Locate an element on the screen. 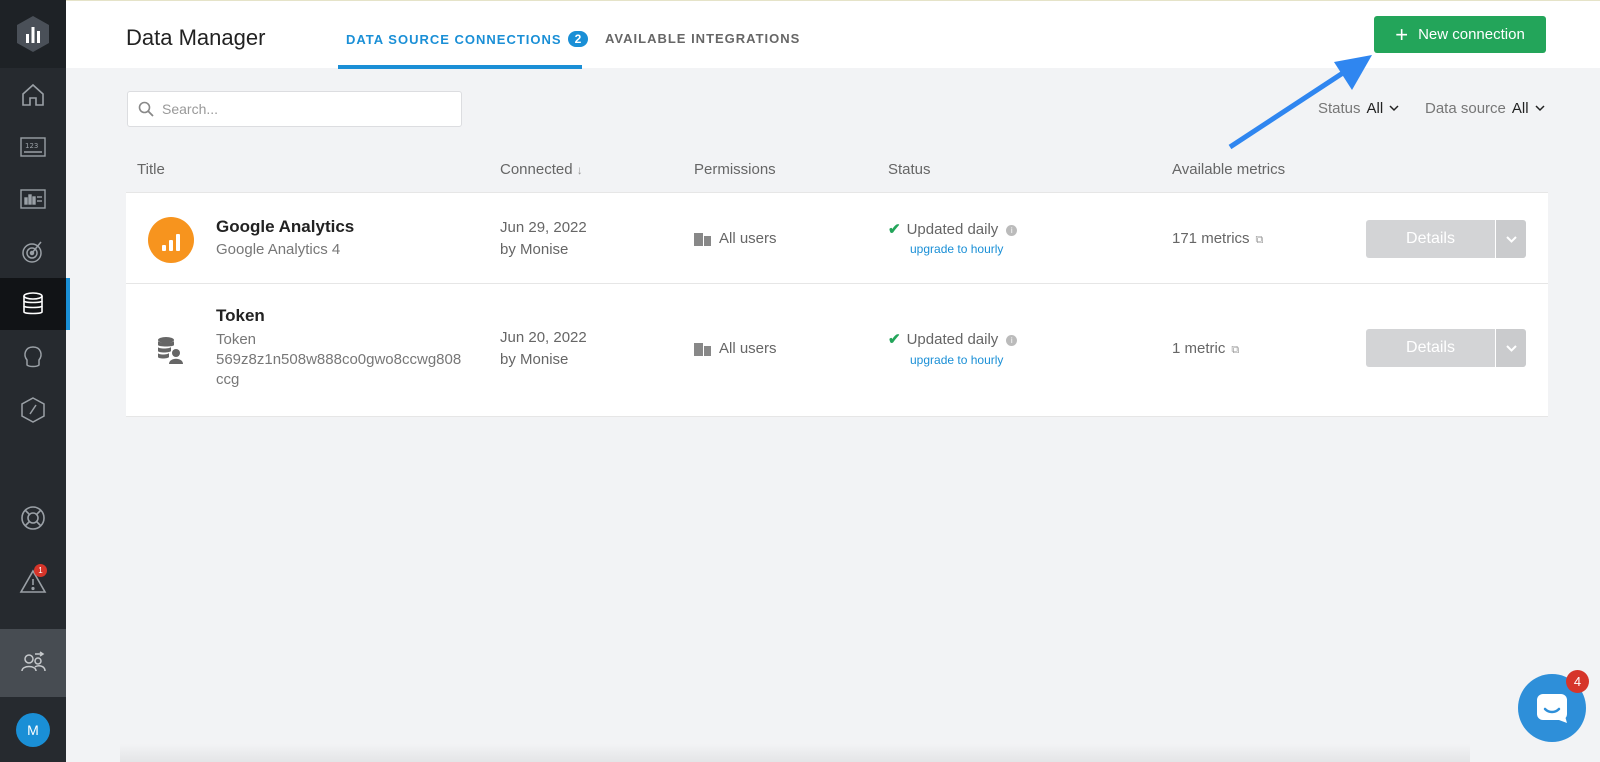 The image size is (1600, 762). sidebar: 123 1 M is located at coordinates (35, 381).